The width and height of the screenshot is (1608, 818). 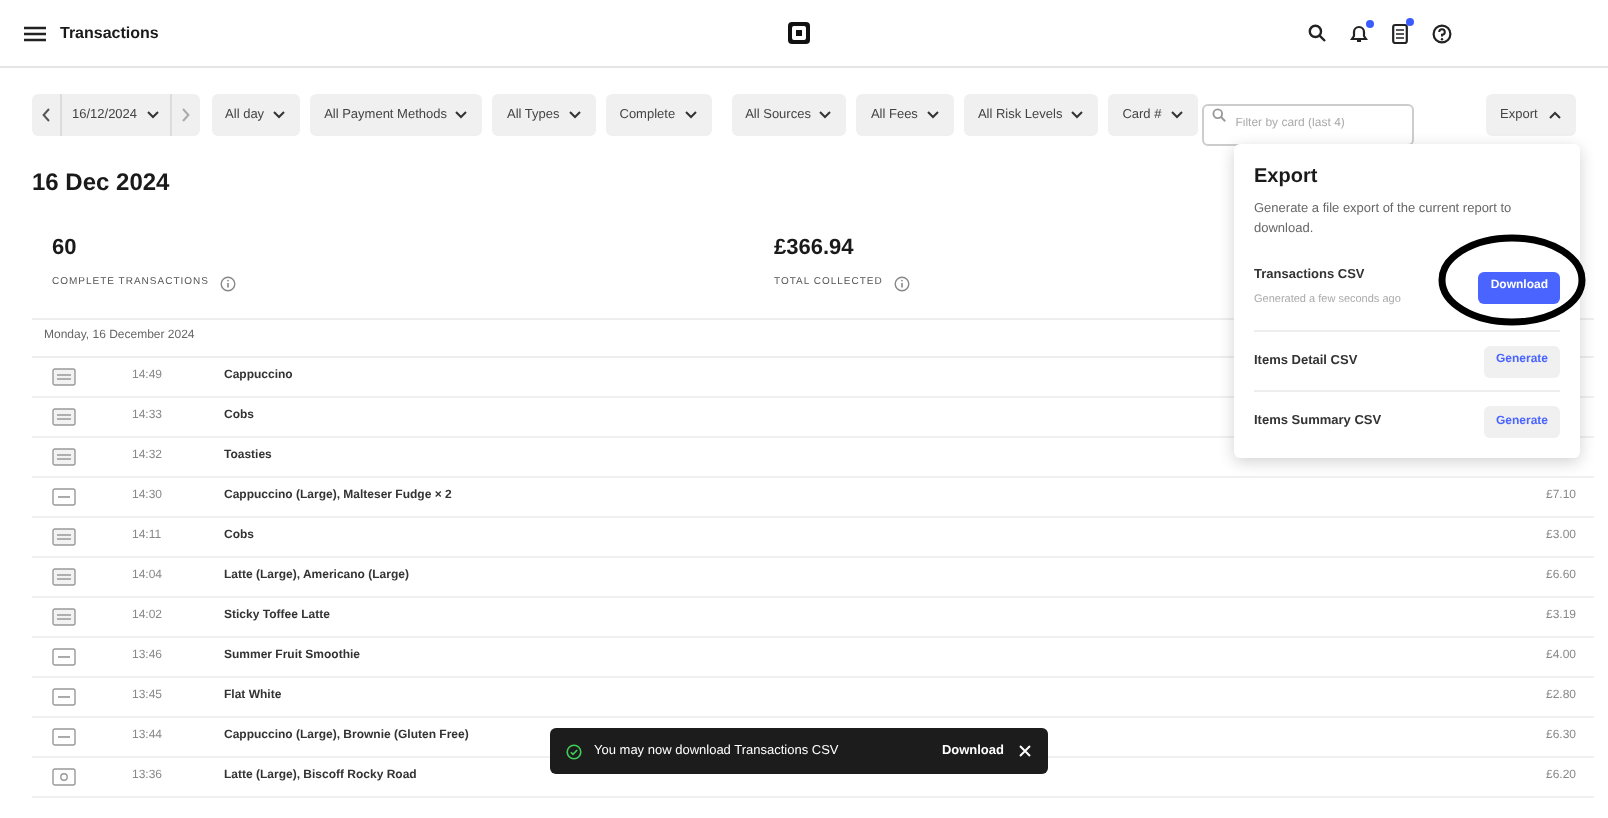 I want to click on logo-icon, so click(x=799, y=33).